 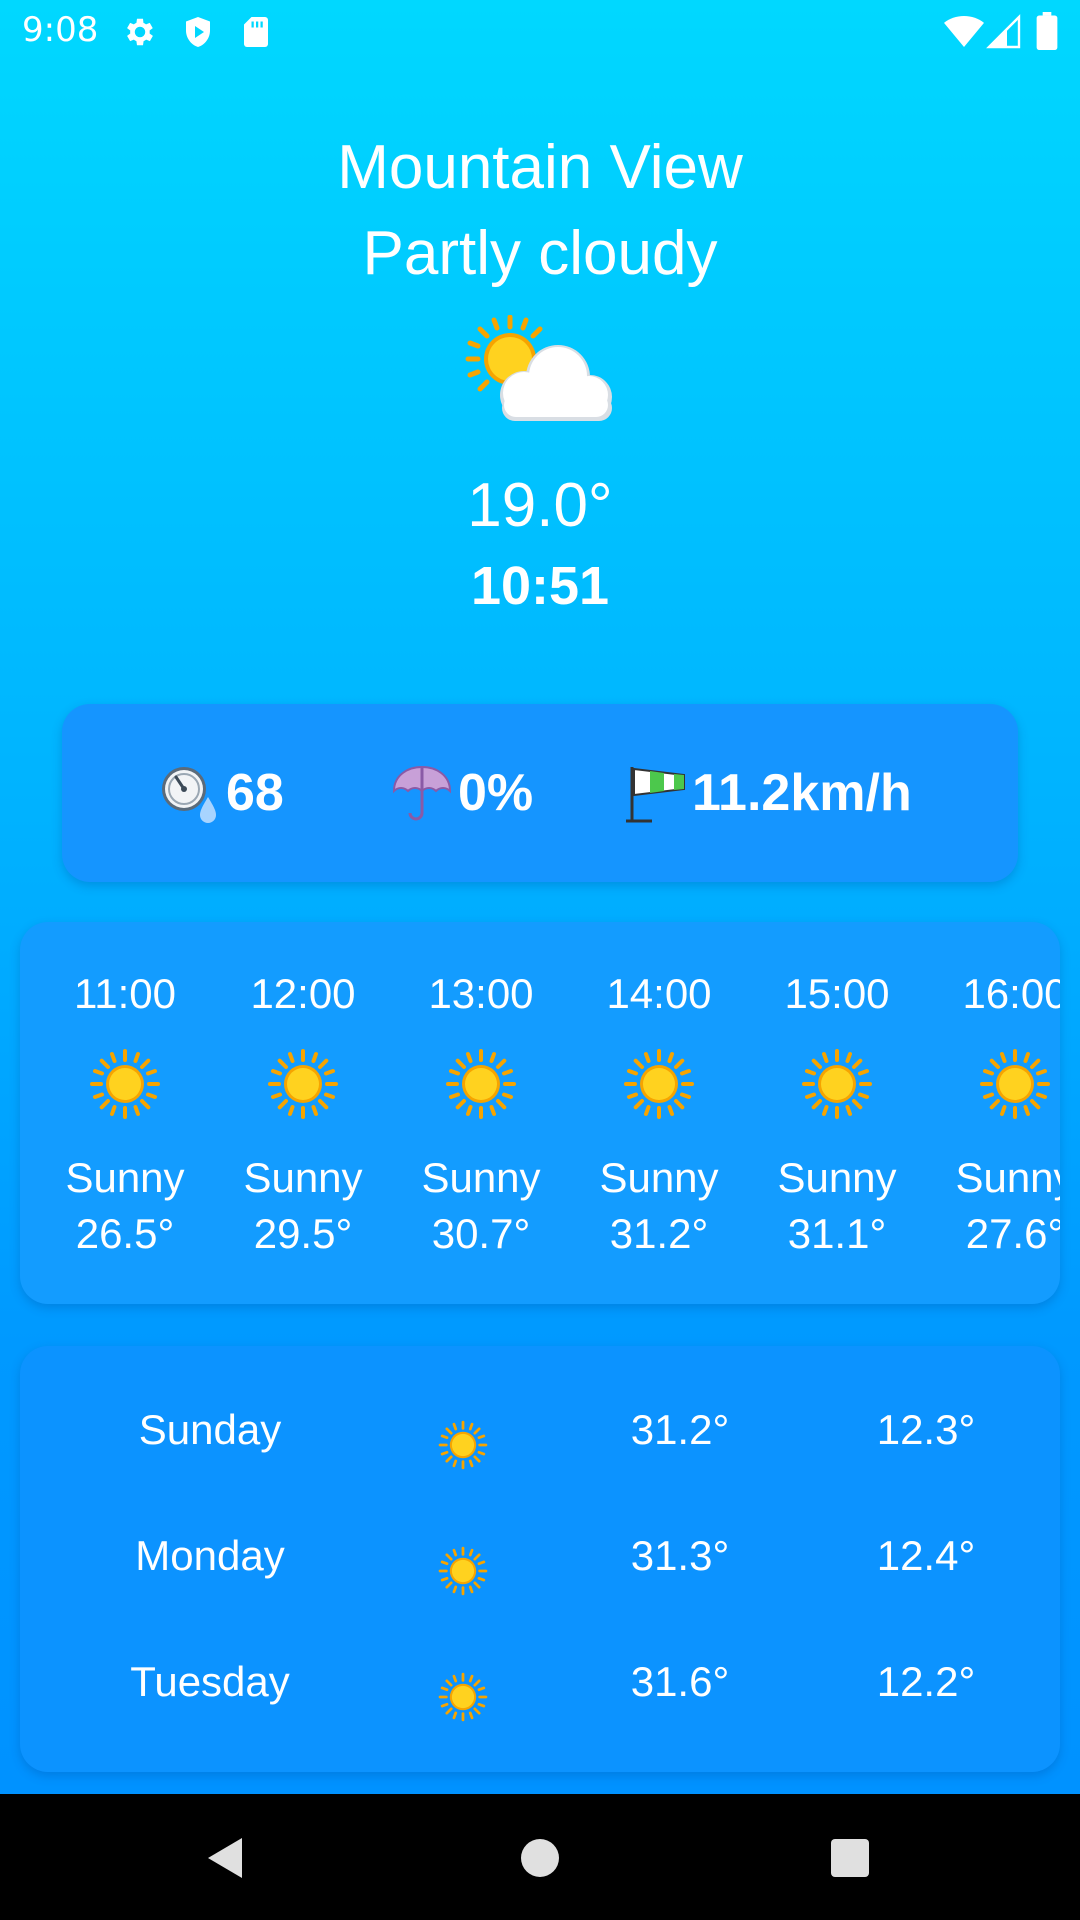 I want to click on hour-temperature: 31.2°, so click(x=659, y=1233).